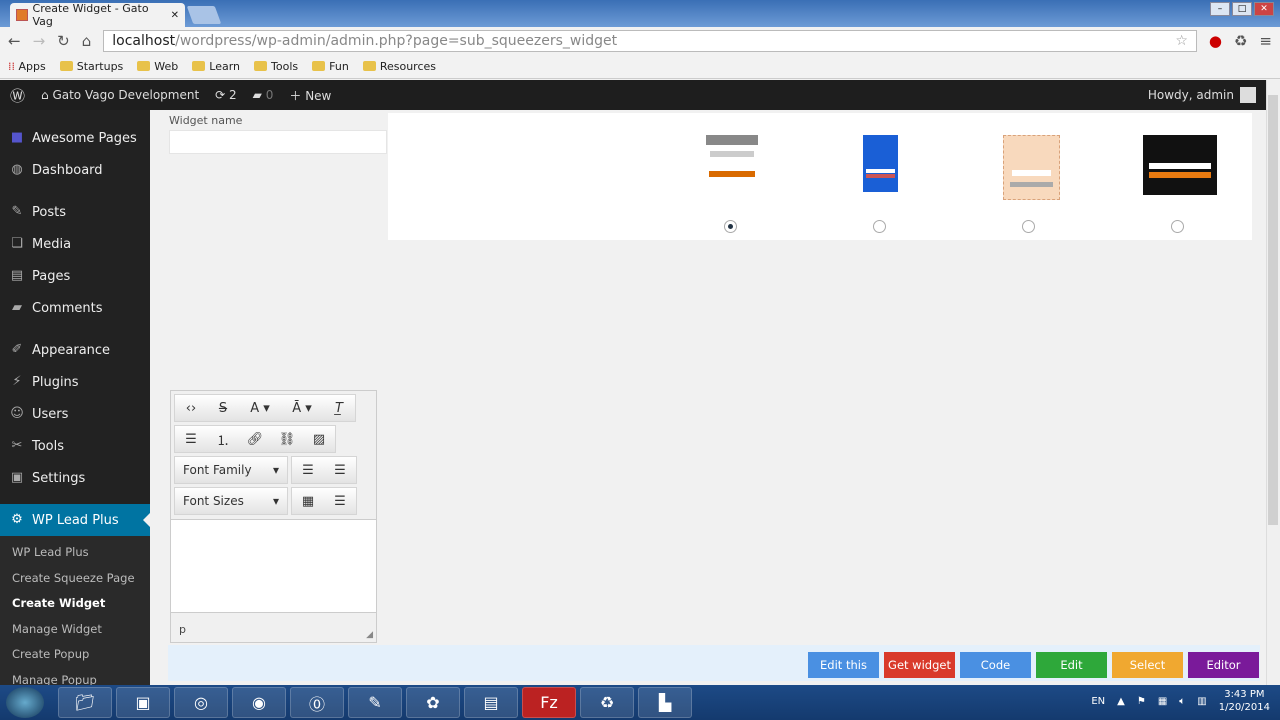 The width and height of the screenshot is (1280, 720). I want to click on taskbar-folder-icon: ▤, so click(491, 702).